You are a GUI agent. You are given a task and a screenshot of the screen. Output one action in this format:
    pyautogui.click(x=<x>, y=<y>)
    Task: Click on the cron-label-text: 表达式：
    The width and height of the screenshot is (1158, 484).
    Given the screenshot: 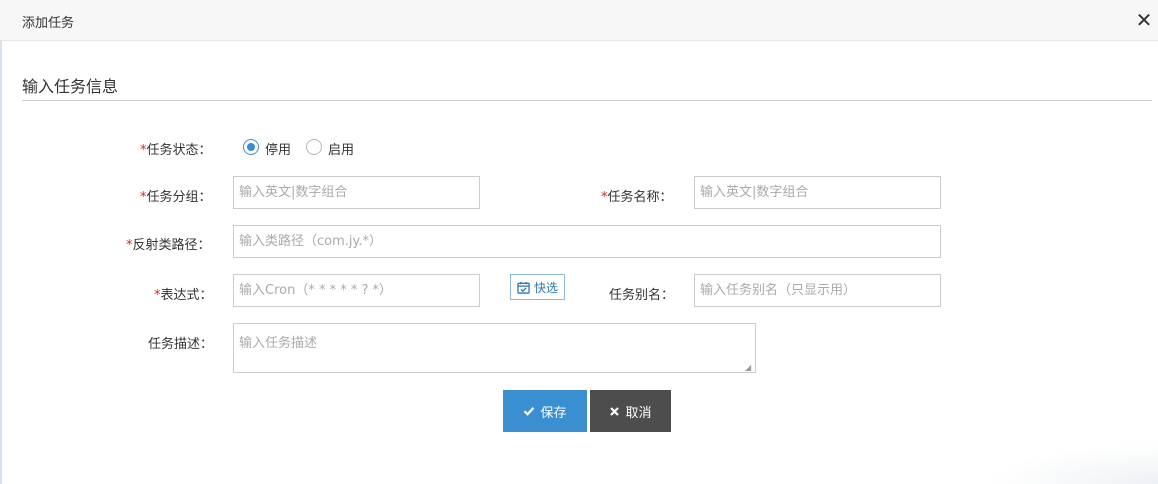 What is the action you would take?
    pyautogui.click(x=186, y=295)
    